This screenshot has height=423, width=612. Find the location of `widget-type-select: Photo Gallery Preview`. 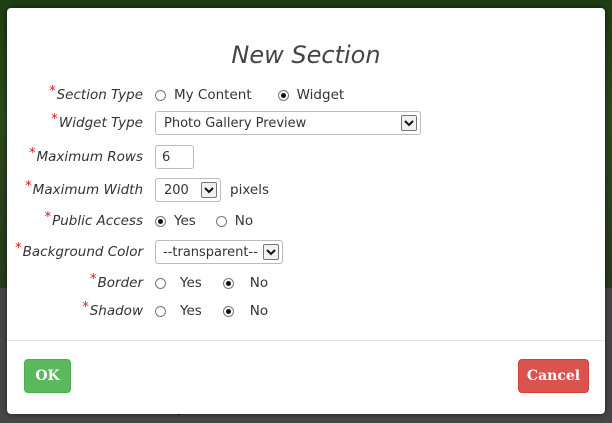

widget-type-select: Photo Gallery Preview is located at coordinates (288, 123).